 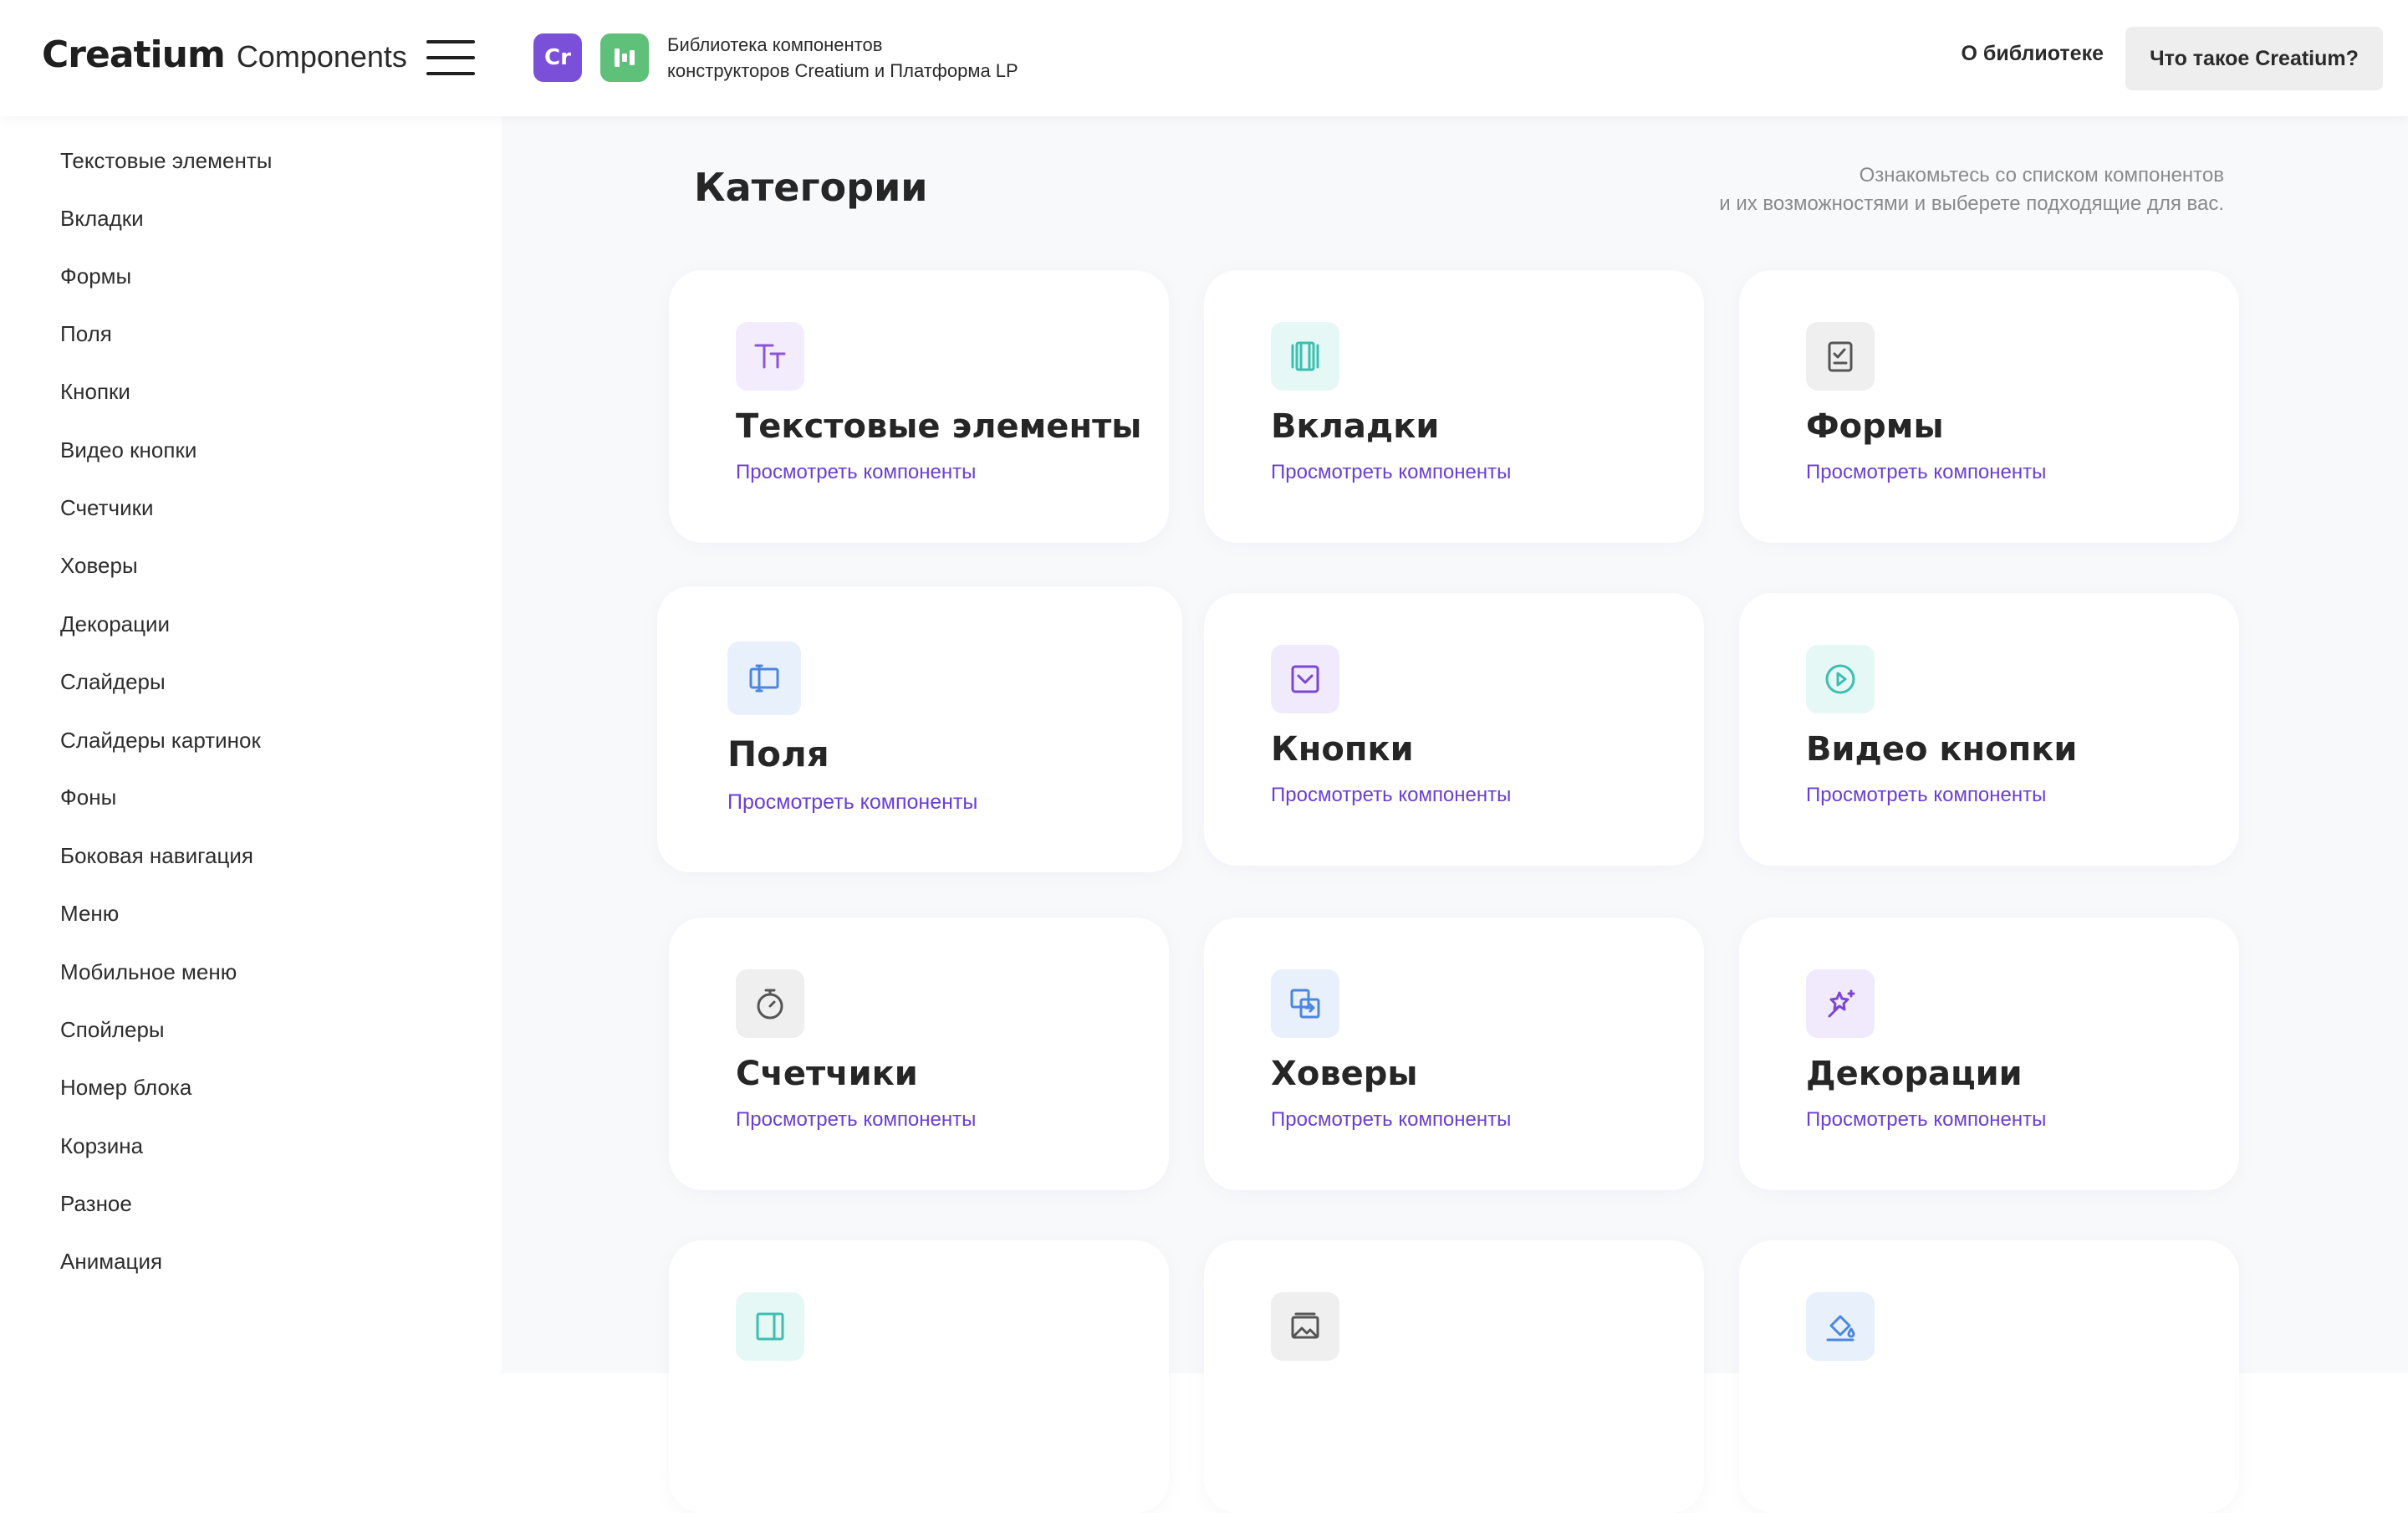 What do you see at coordinates (1841, 1326) in the screenshot?
I see `paint-bucket-icon` at bounding box center [1841, 1326].